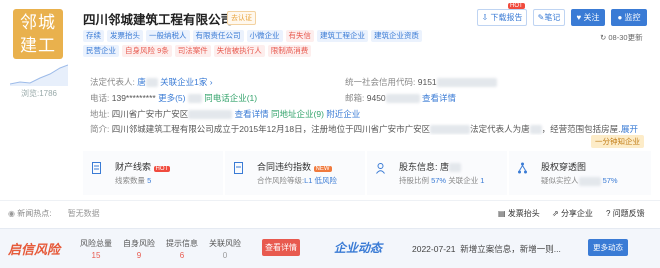 The height and width of the screenshot is (268, 660). Describe the element at coordinates (39, 93) in the screenshot. I see `views-count: 浏览:1786` at that location.